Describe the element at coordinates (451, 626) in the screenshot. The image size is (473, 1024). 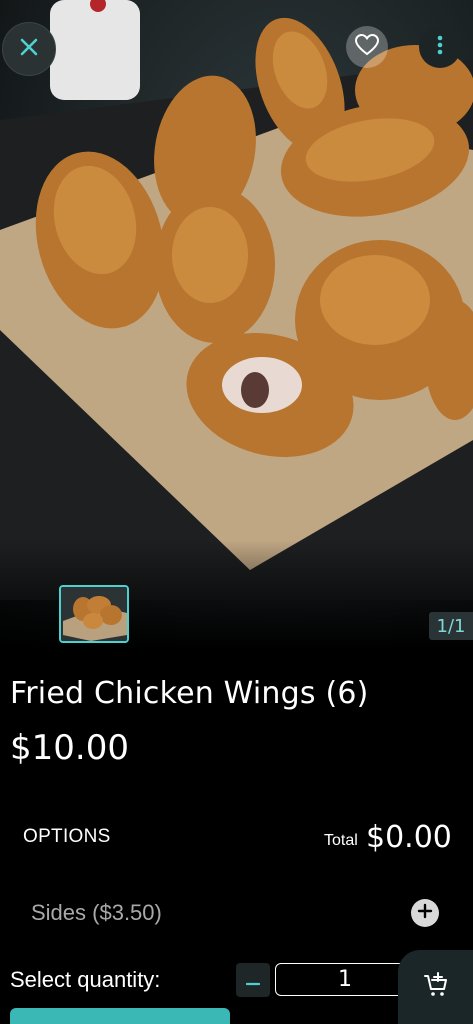
I see `gallery-counter: 1/1` at that location.